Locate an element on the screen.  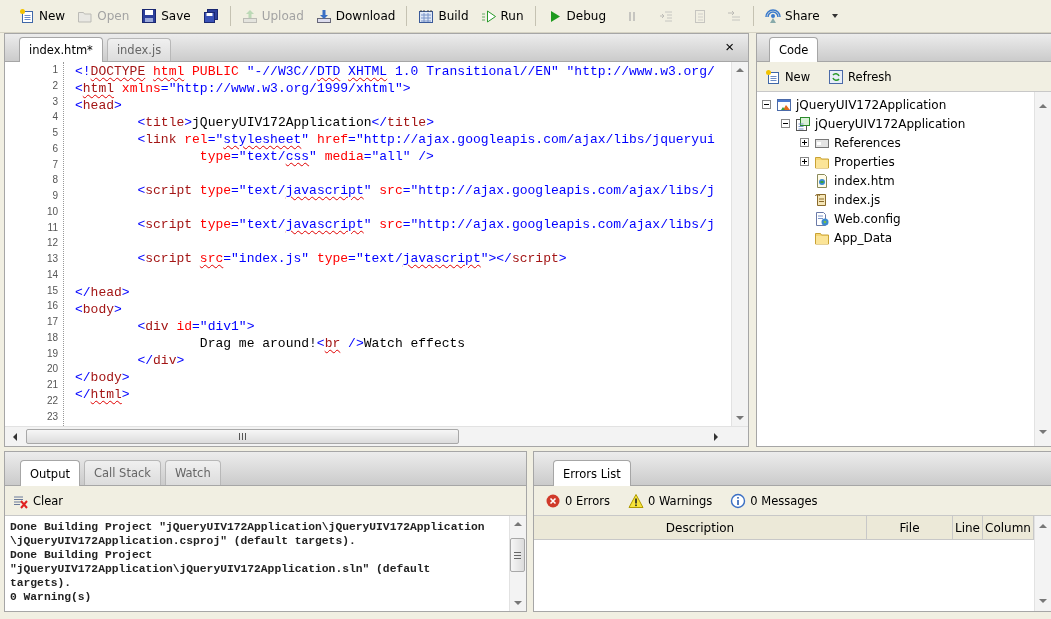
solution-icon is located at coordinates (784, 104).